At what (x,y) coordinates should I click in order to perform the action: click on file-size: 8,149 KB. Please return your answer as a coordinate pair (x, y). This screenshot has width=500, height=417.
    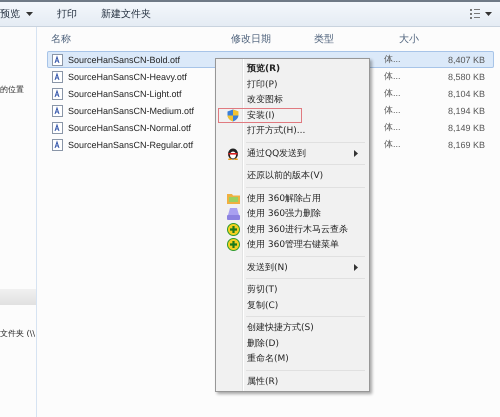
    Looking at the image, I should click on (466, 127).